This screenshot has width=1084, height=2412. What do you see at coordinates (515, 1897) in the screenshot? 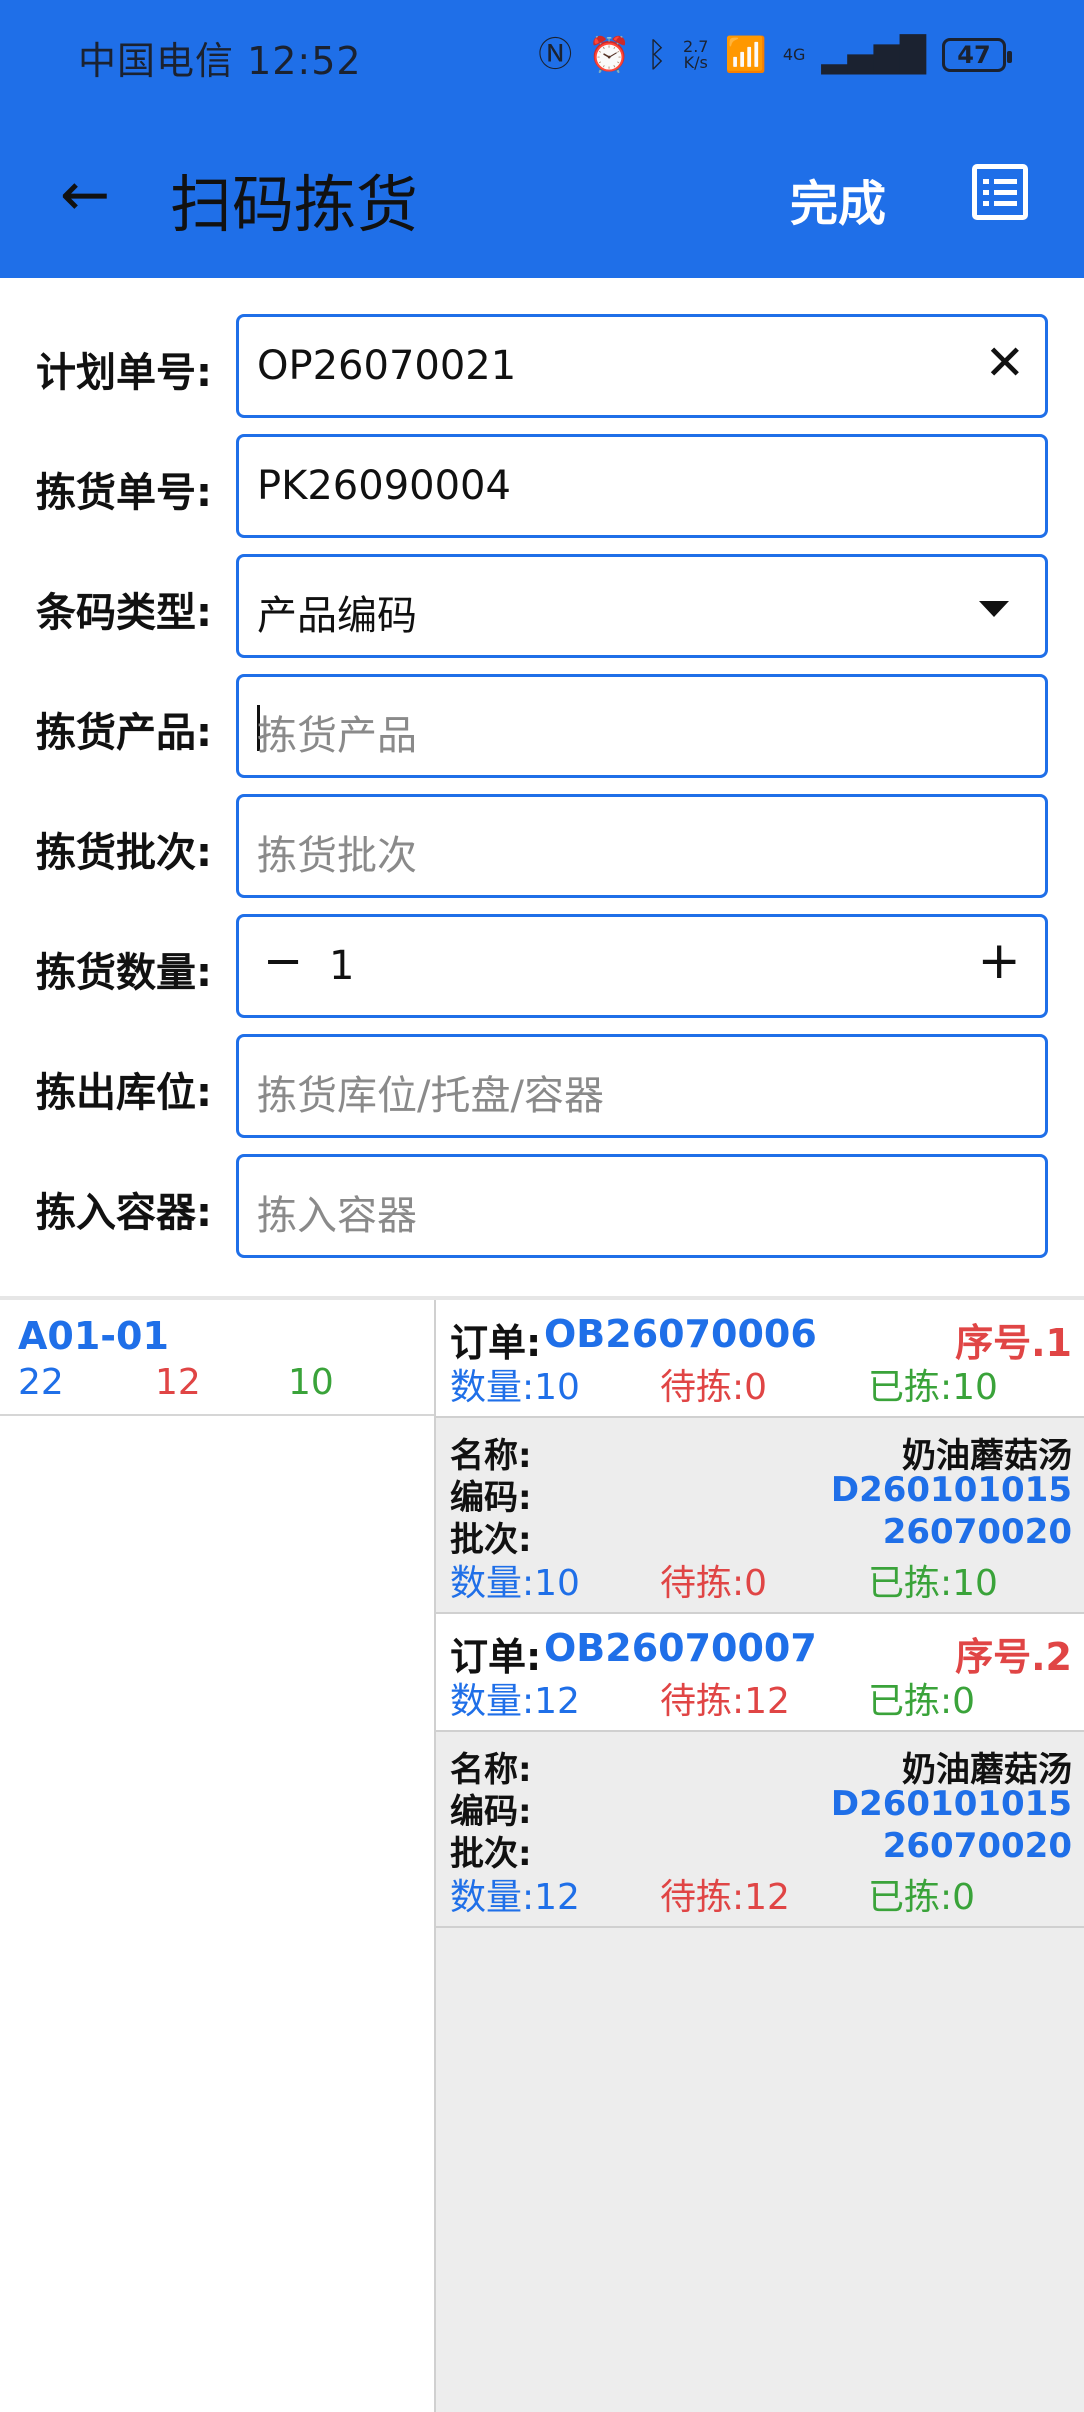
I see `detail-qty: 数量:12` at bounding box center [515, 1897].